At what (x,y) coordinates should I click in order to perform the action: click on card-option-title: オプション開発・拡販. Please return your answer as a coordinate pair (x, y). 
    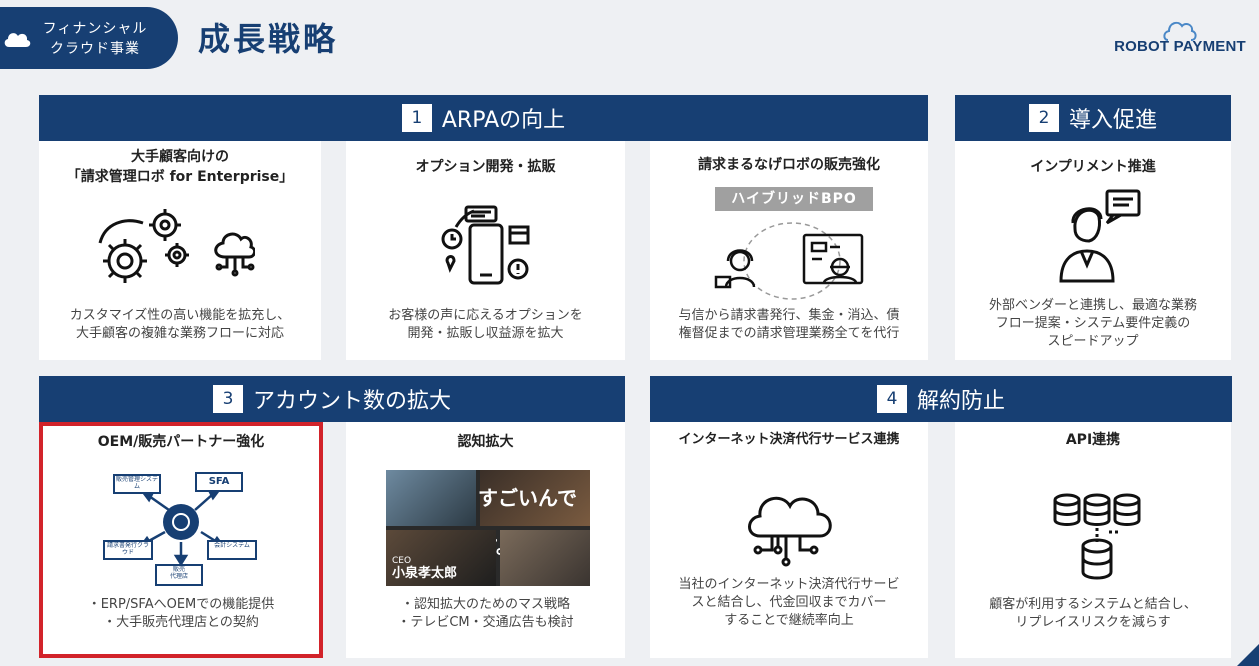
    Looking at the image, I should click on (485, 167).